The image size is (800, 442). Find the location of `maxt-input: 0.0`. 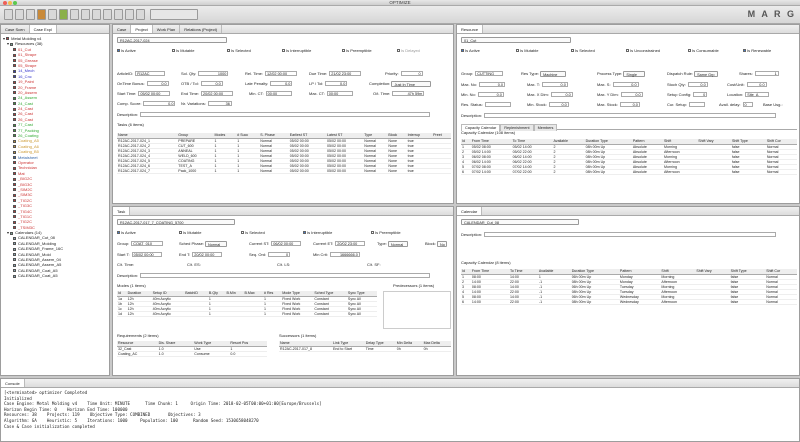

maxt-input: 0.0 is located at coordinates (554, 85).